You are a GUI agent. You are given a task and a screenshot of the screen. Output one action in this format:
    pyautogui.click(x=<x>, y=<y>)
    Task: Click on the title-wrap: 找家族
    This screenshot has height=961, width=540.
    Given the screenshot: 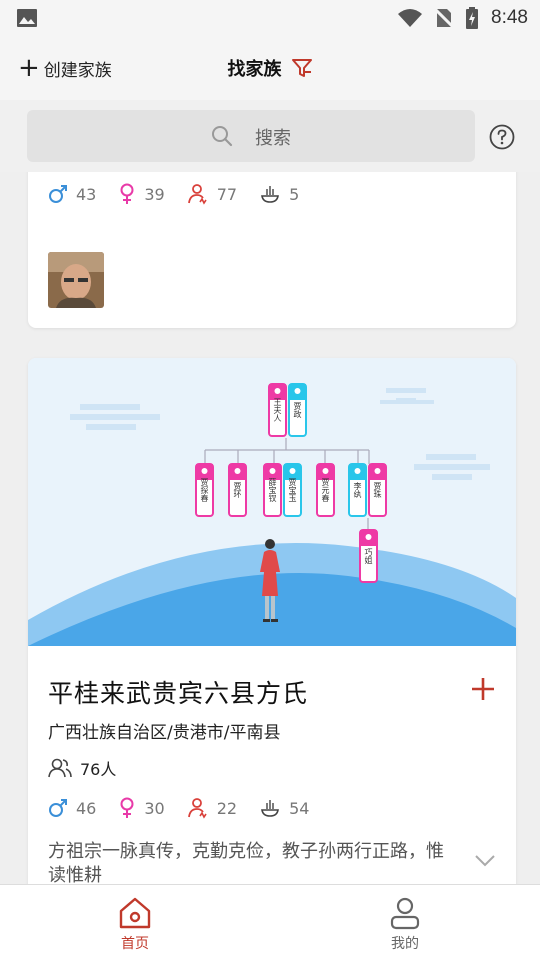 What is the action you would take?
    pyautogui.click(x=270, y=68)
    